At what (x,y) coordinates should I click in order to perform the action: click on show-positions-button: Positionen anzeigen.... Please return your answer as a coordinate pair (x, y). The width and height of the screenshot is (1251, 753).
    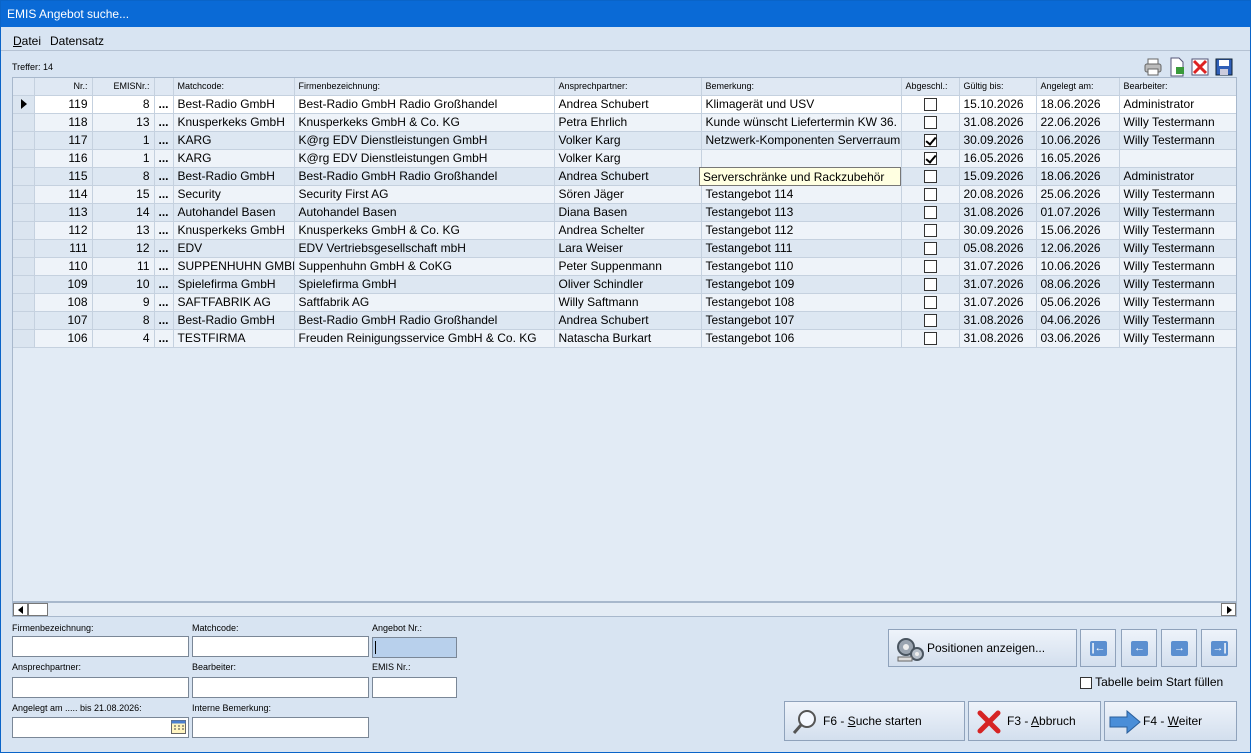
    Looking at the image, I should click on (982, 648).